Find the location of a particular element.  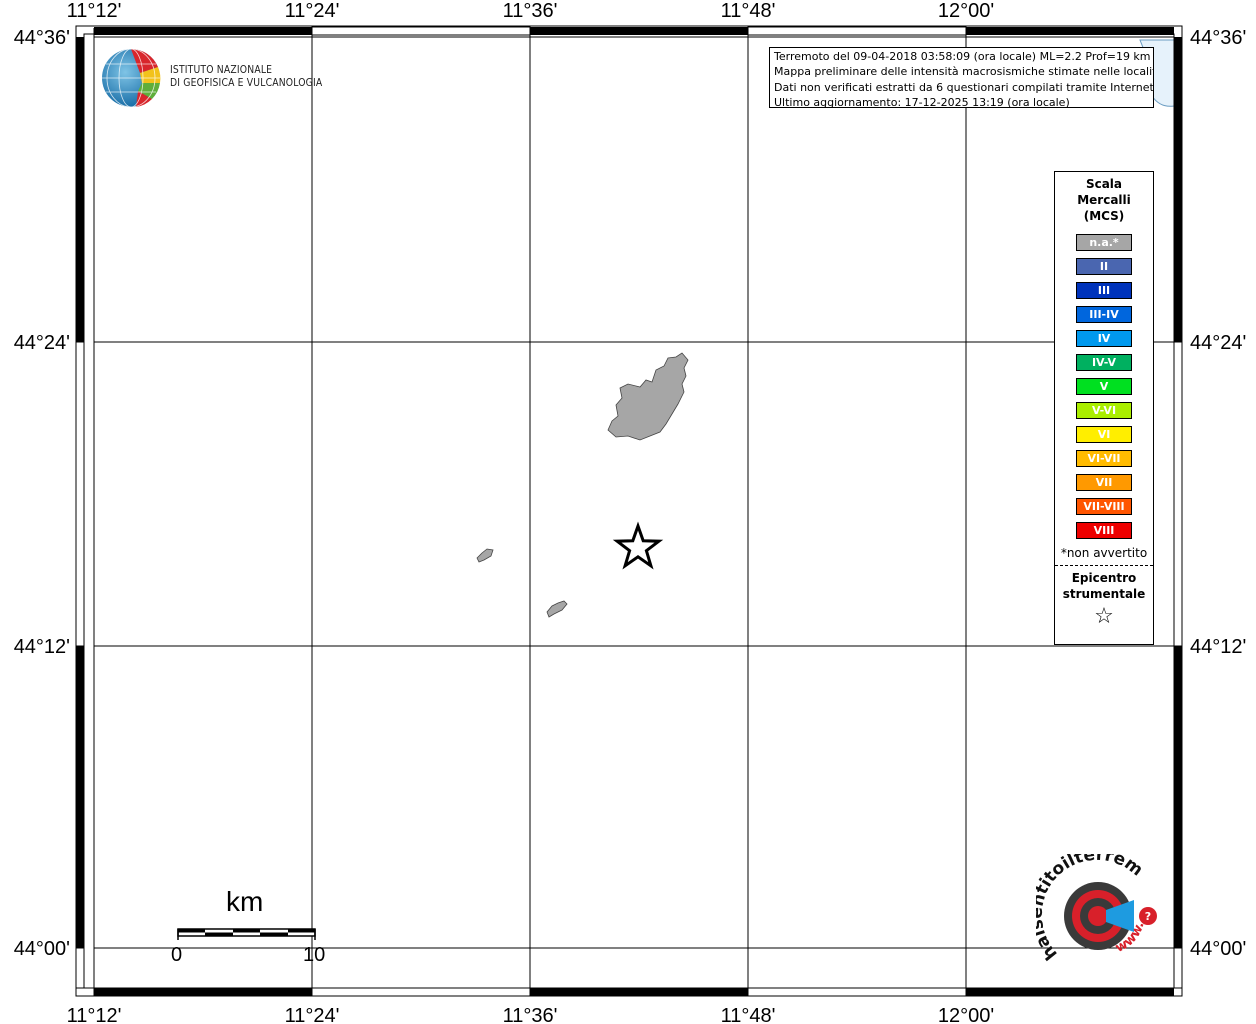

legend-epicenter-line: strumentale is located at coordinates (1104, 594).